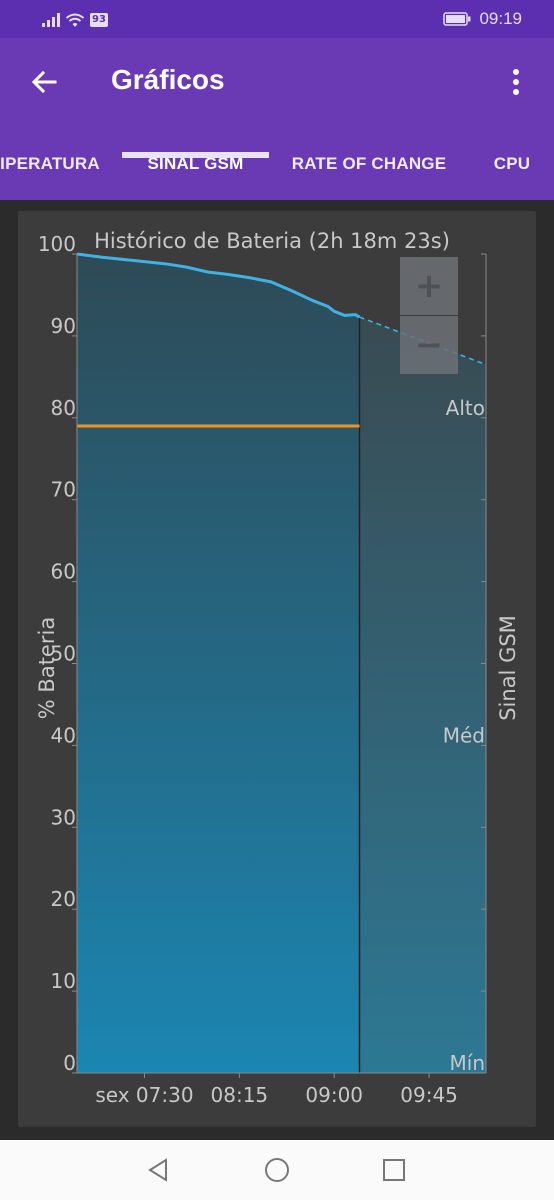  Describe the element at coordinates (465, 408) in the screenshot. I see `y2-tick-label: Alto` at that location.